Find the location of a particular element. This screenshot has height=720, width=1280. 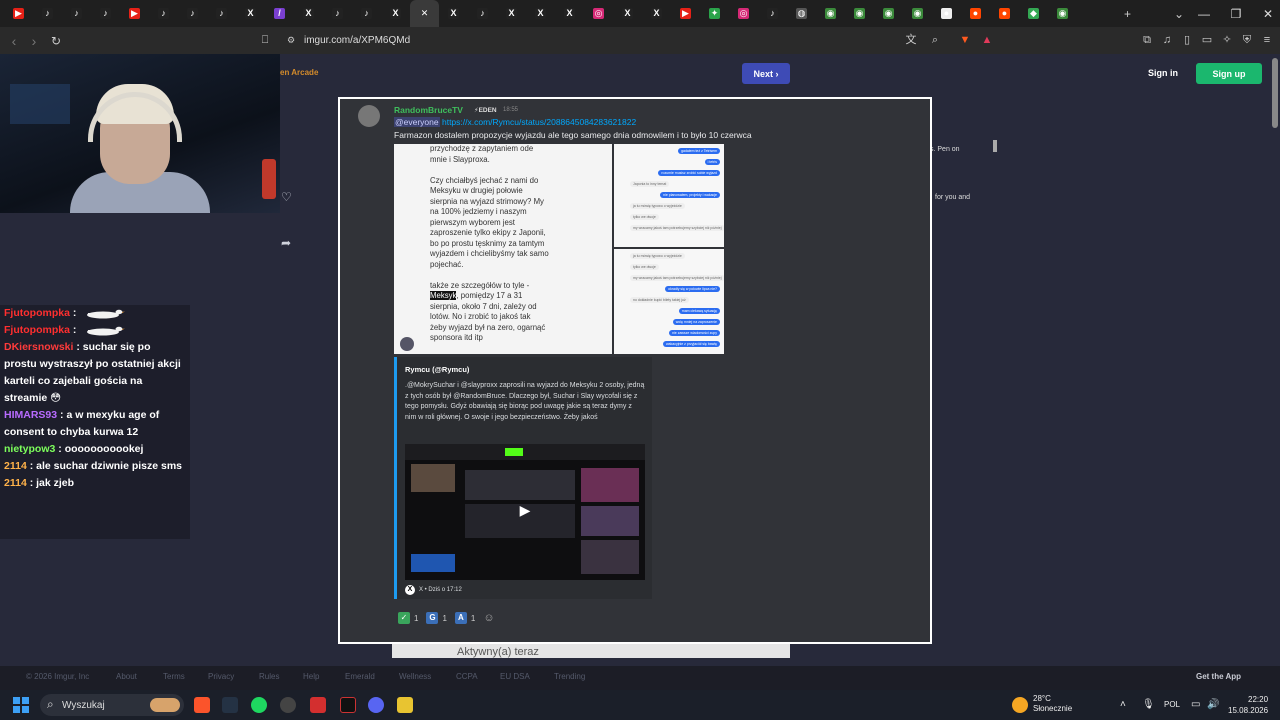

bookmark-icon: ⎕ is located at coordinates (265, 40).